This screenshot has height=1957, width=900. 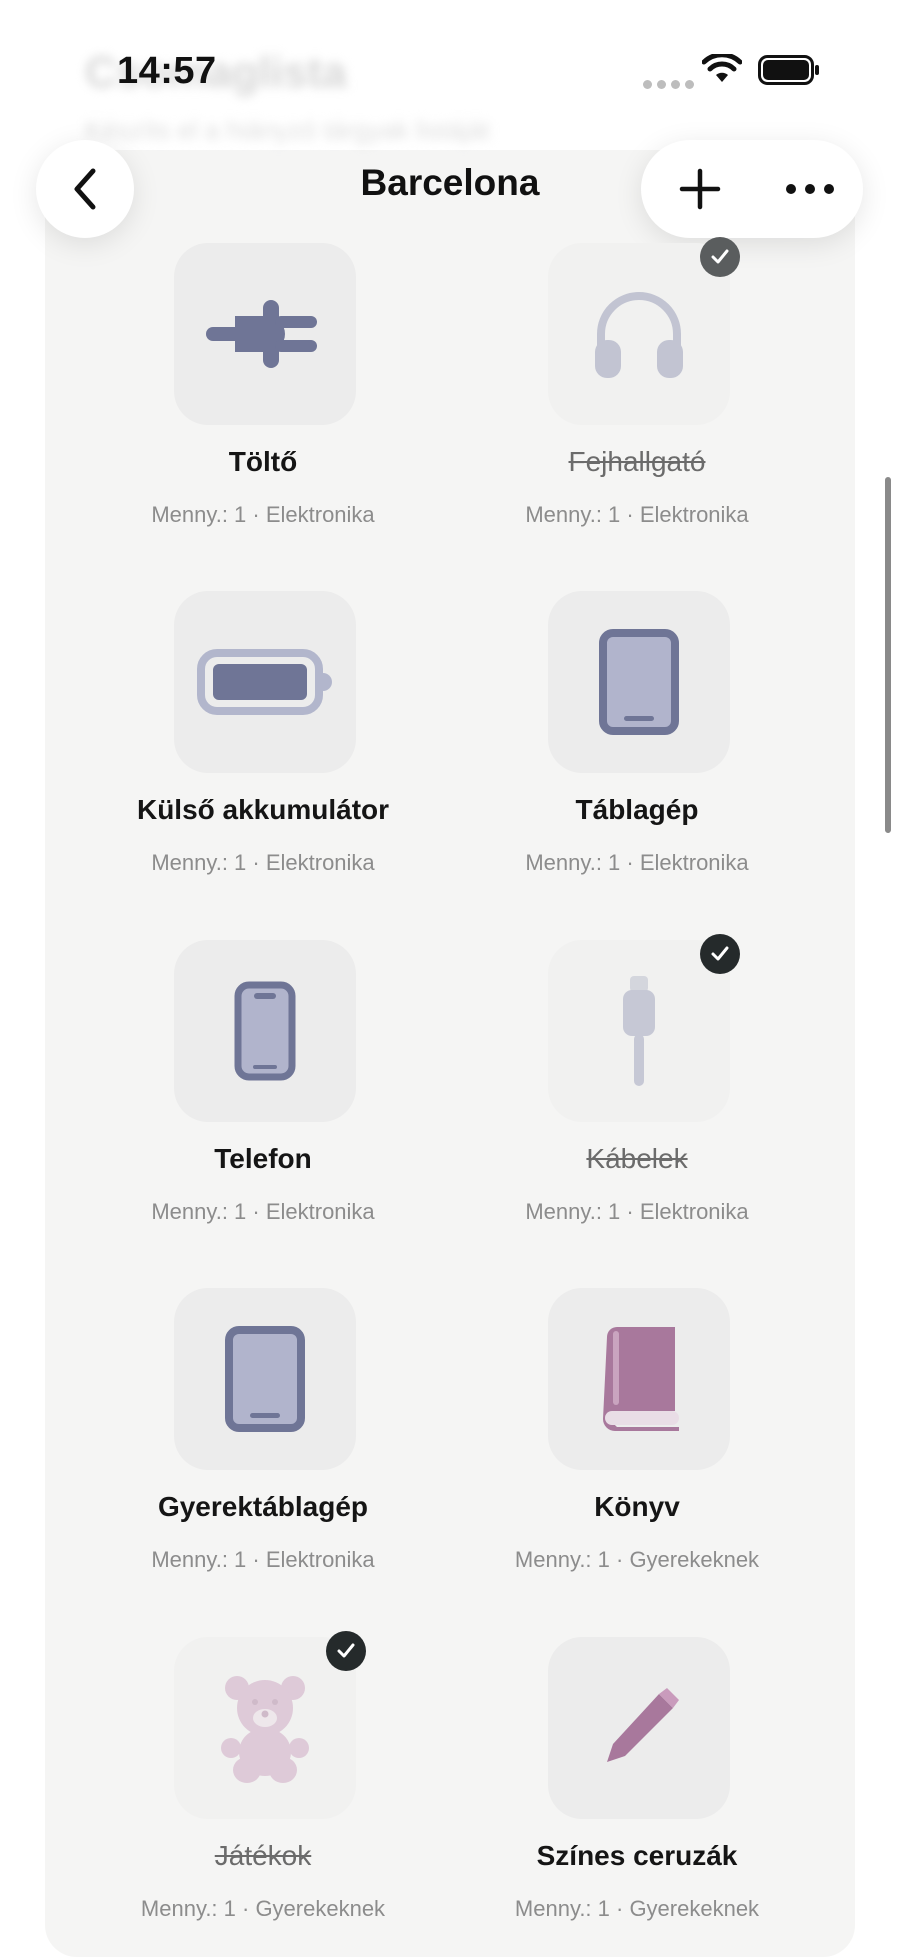 I want to click on list-item: Kábelek Menny.: 1 · Elektronika, so click(x=637, y=1087).